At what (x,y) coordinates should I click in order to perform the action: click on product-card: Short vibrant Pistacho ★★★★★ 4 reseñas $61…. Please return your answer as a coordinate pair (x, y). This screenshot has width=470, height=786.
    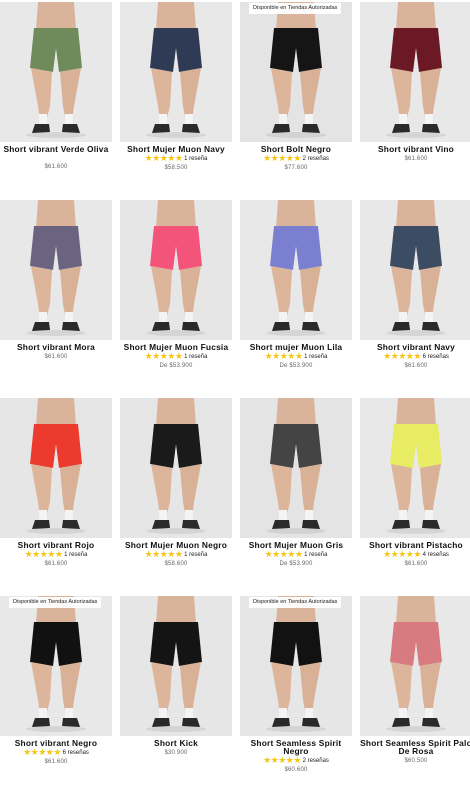
    Looking at the image, I should click on (415, 493).